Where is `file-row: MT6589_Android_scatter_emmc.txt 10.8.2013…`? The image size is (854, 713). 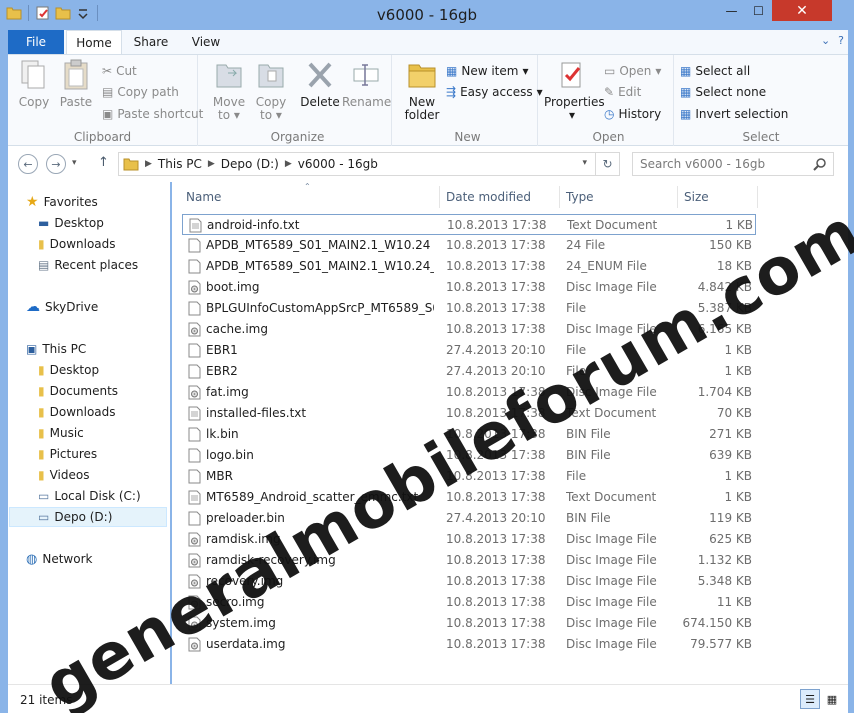
file-row: MT6589_Android_scatter_emmc.txt 10.8.2013… is located at coordinates (469, 497).